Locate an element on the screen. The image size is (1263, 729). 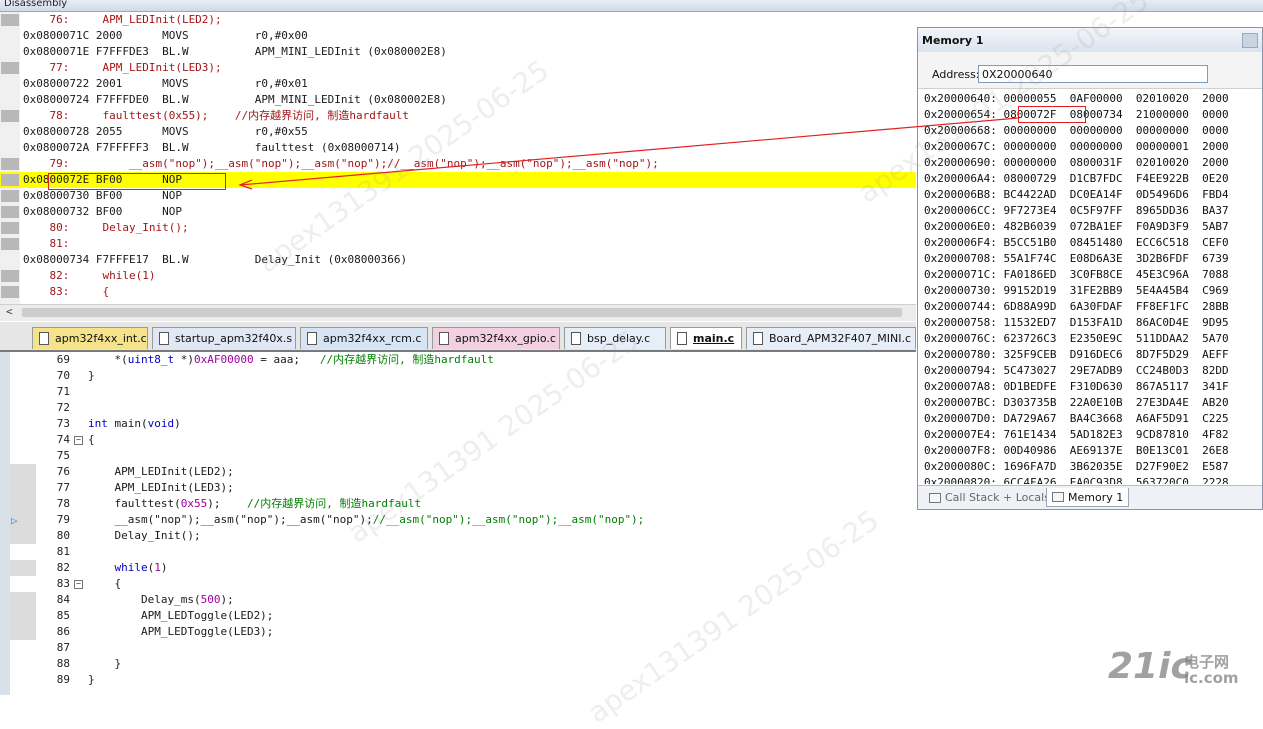
disassembly-instruction-line: 0x08000728 2055 MOVS r0,#0x55 is located at coordinates (458, 132).